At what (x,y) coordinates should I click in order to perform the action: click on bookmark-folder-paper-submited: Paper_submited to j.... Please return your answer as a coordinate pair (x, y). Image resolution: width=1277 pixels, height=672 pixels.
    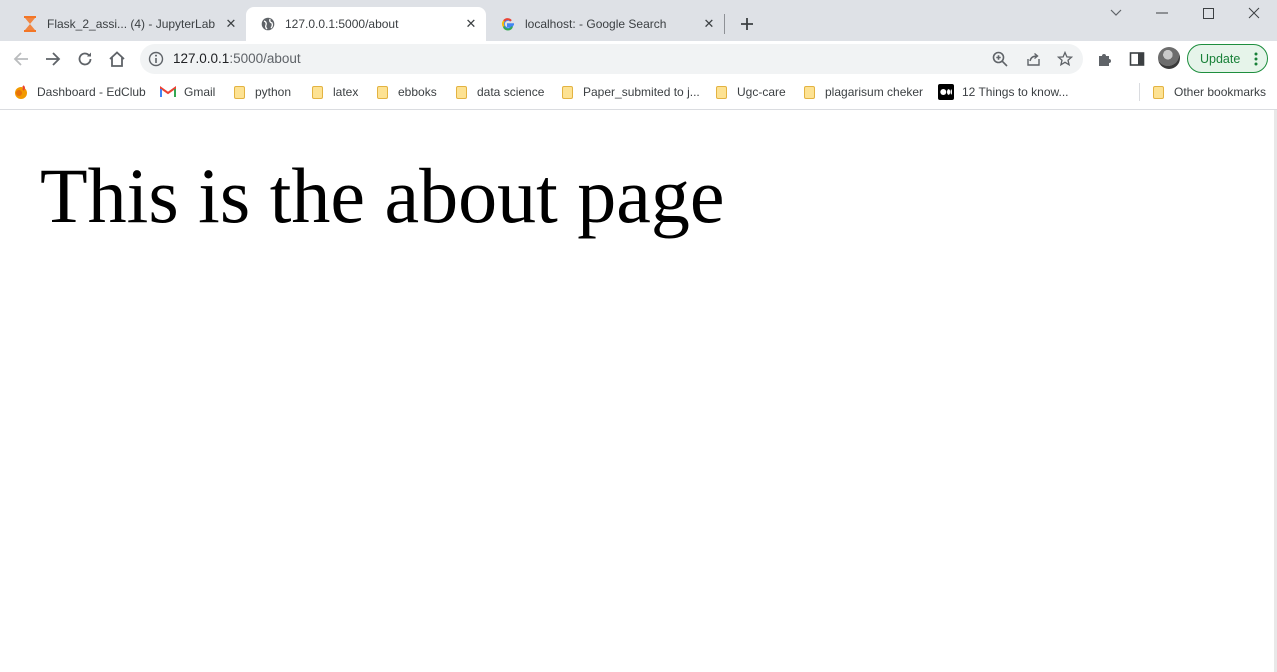
    Looking at the image, I should click on (629, 92).